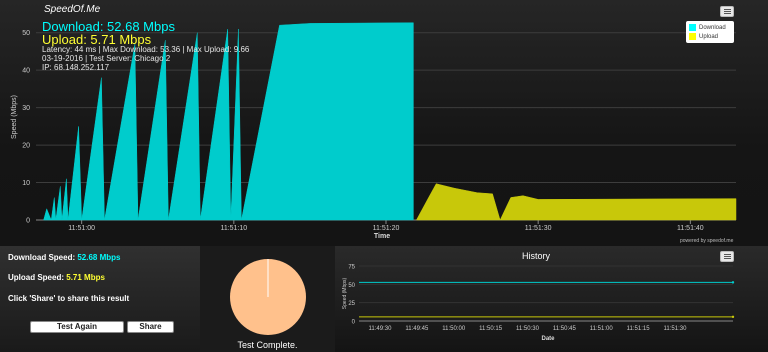  What do you see at coordinates (26, 146) in the screenshot?
I see `y-tick-label: 20` at bounding box center [26, 146].